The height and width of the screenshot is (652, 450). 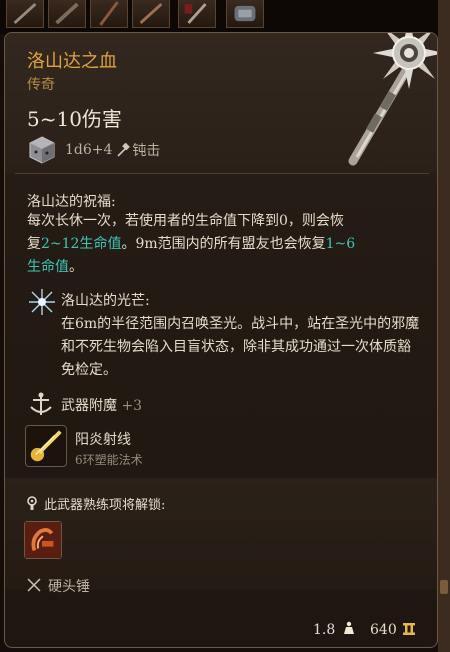 I want to click on blessing-text: 每次, so click(x=41, y=221).